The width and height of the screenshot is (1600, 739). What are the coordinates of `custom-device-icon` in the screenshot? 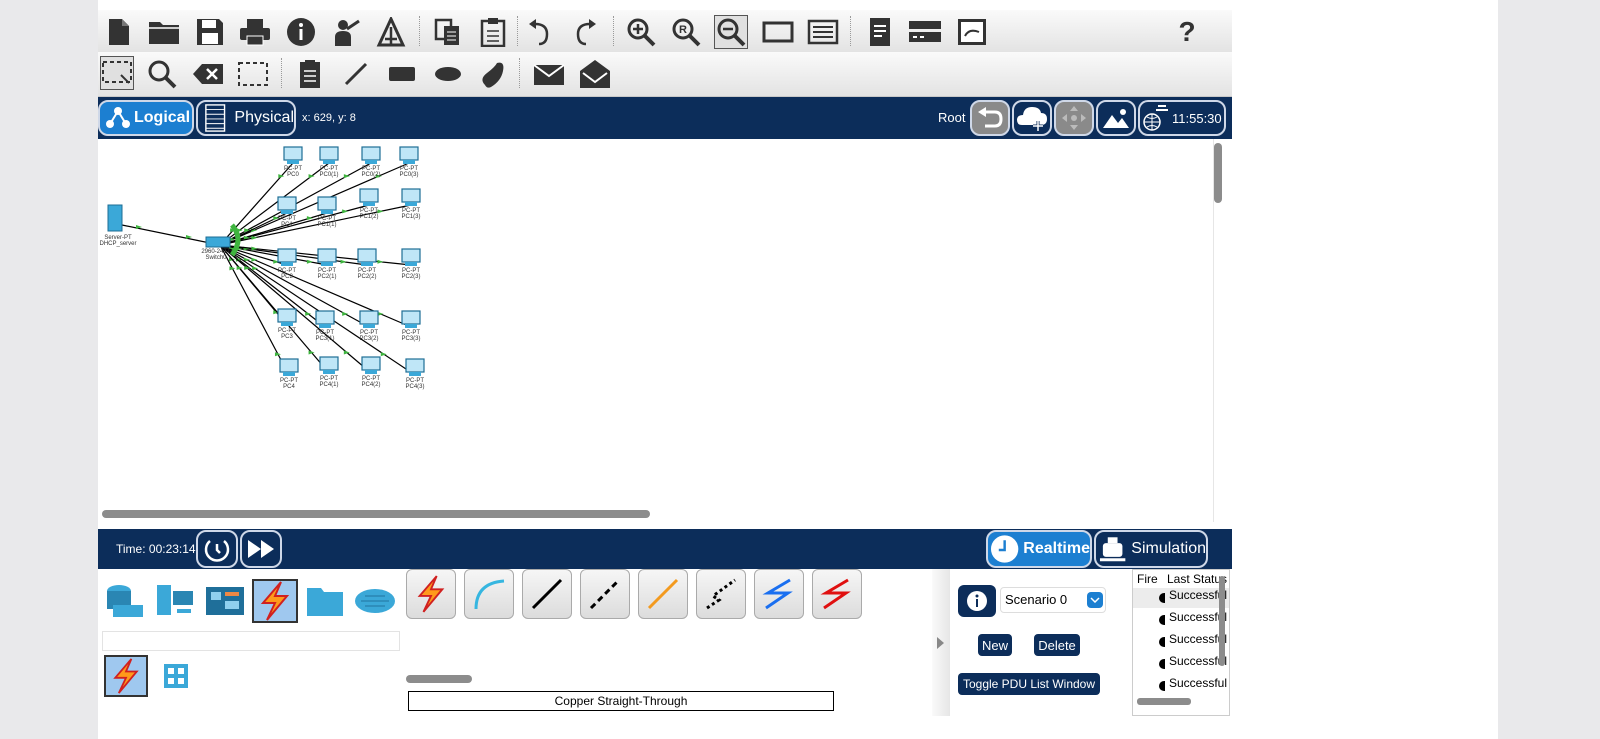 It's located at (391, 32).